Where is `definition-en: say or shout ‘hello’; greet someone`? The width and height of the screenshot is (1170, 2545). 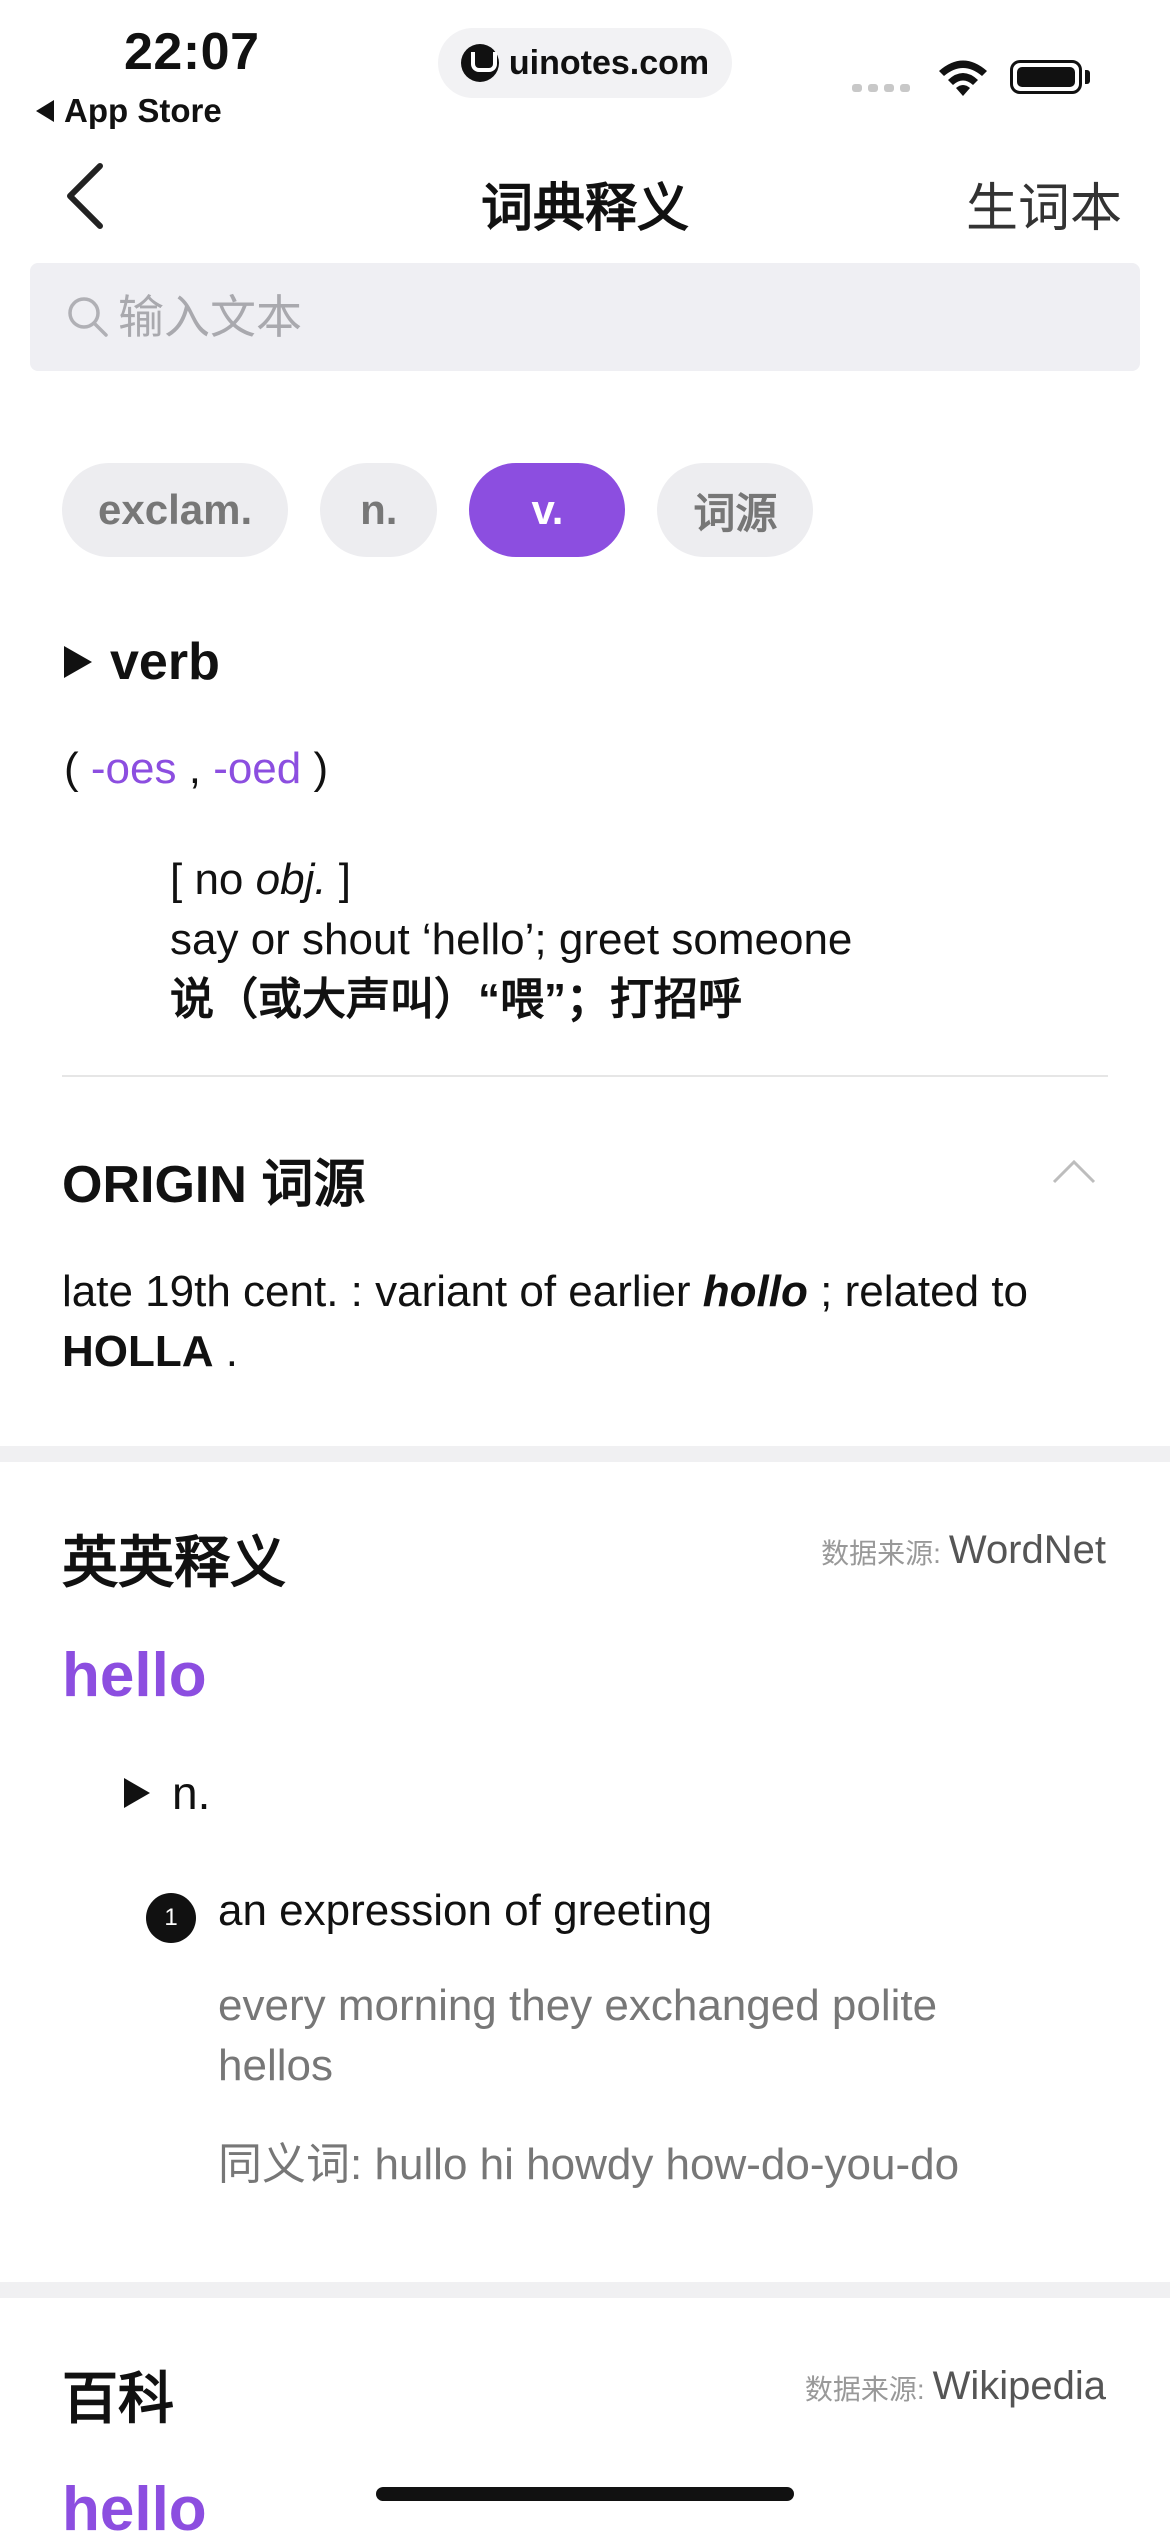
definition-en: say or shout ‘hello’; greet someone is located at coordinates (511, 939).